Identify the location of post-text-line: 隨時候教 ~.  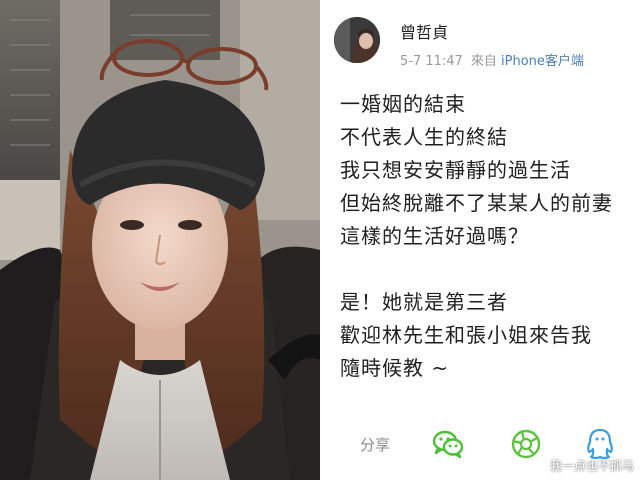
(395, 368).